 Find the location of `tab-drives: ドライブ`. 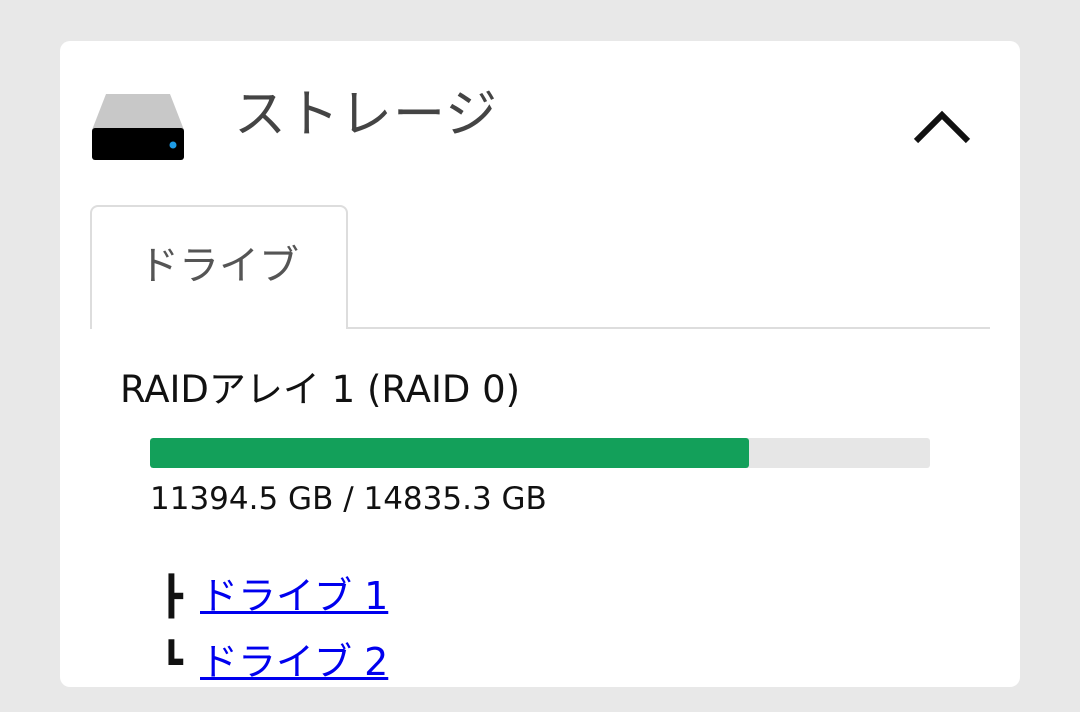

tab-drives: ドライブ is located at coordinates (219, 267).